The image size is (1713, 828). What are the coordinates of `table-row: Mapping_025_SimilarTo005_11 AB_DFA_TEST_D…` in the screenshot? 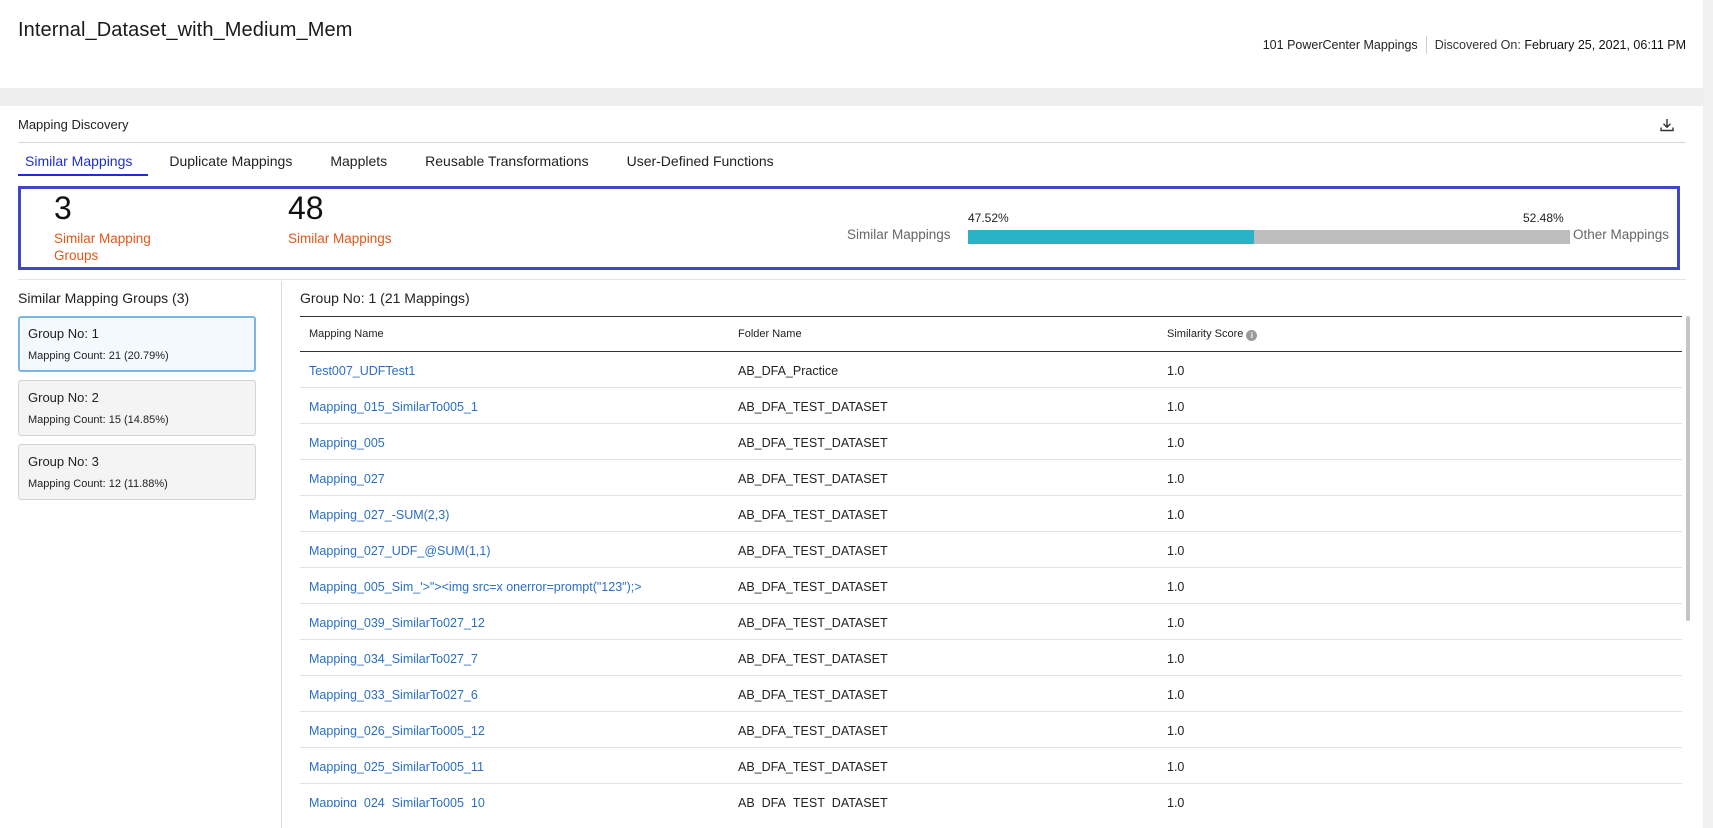 It's located at (991, 766).